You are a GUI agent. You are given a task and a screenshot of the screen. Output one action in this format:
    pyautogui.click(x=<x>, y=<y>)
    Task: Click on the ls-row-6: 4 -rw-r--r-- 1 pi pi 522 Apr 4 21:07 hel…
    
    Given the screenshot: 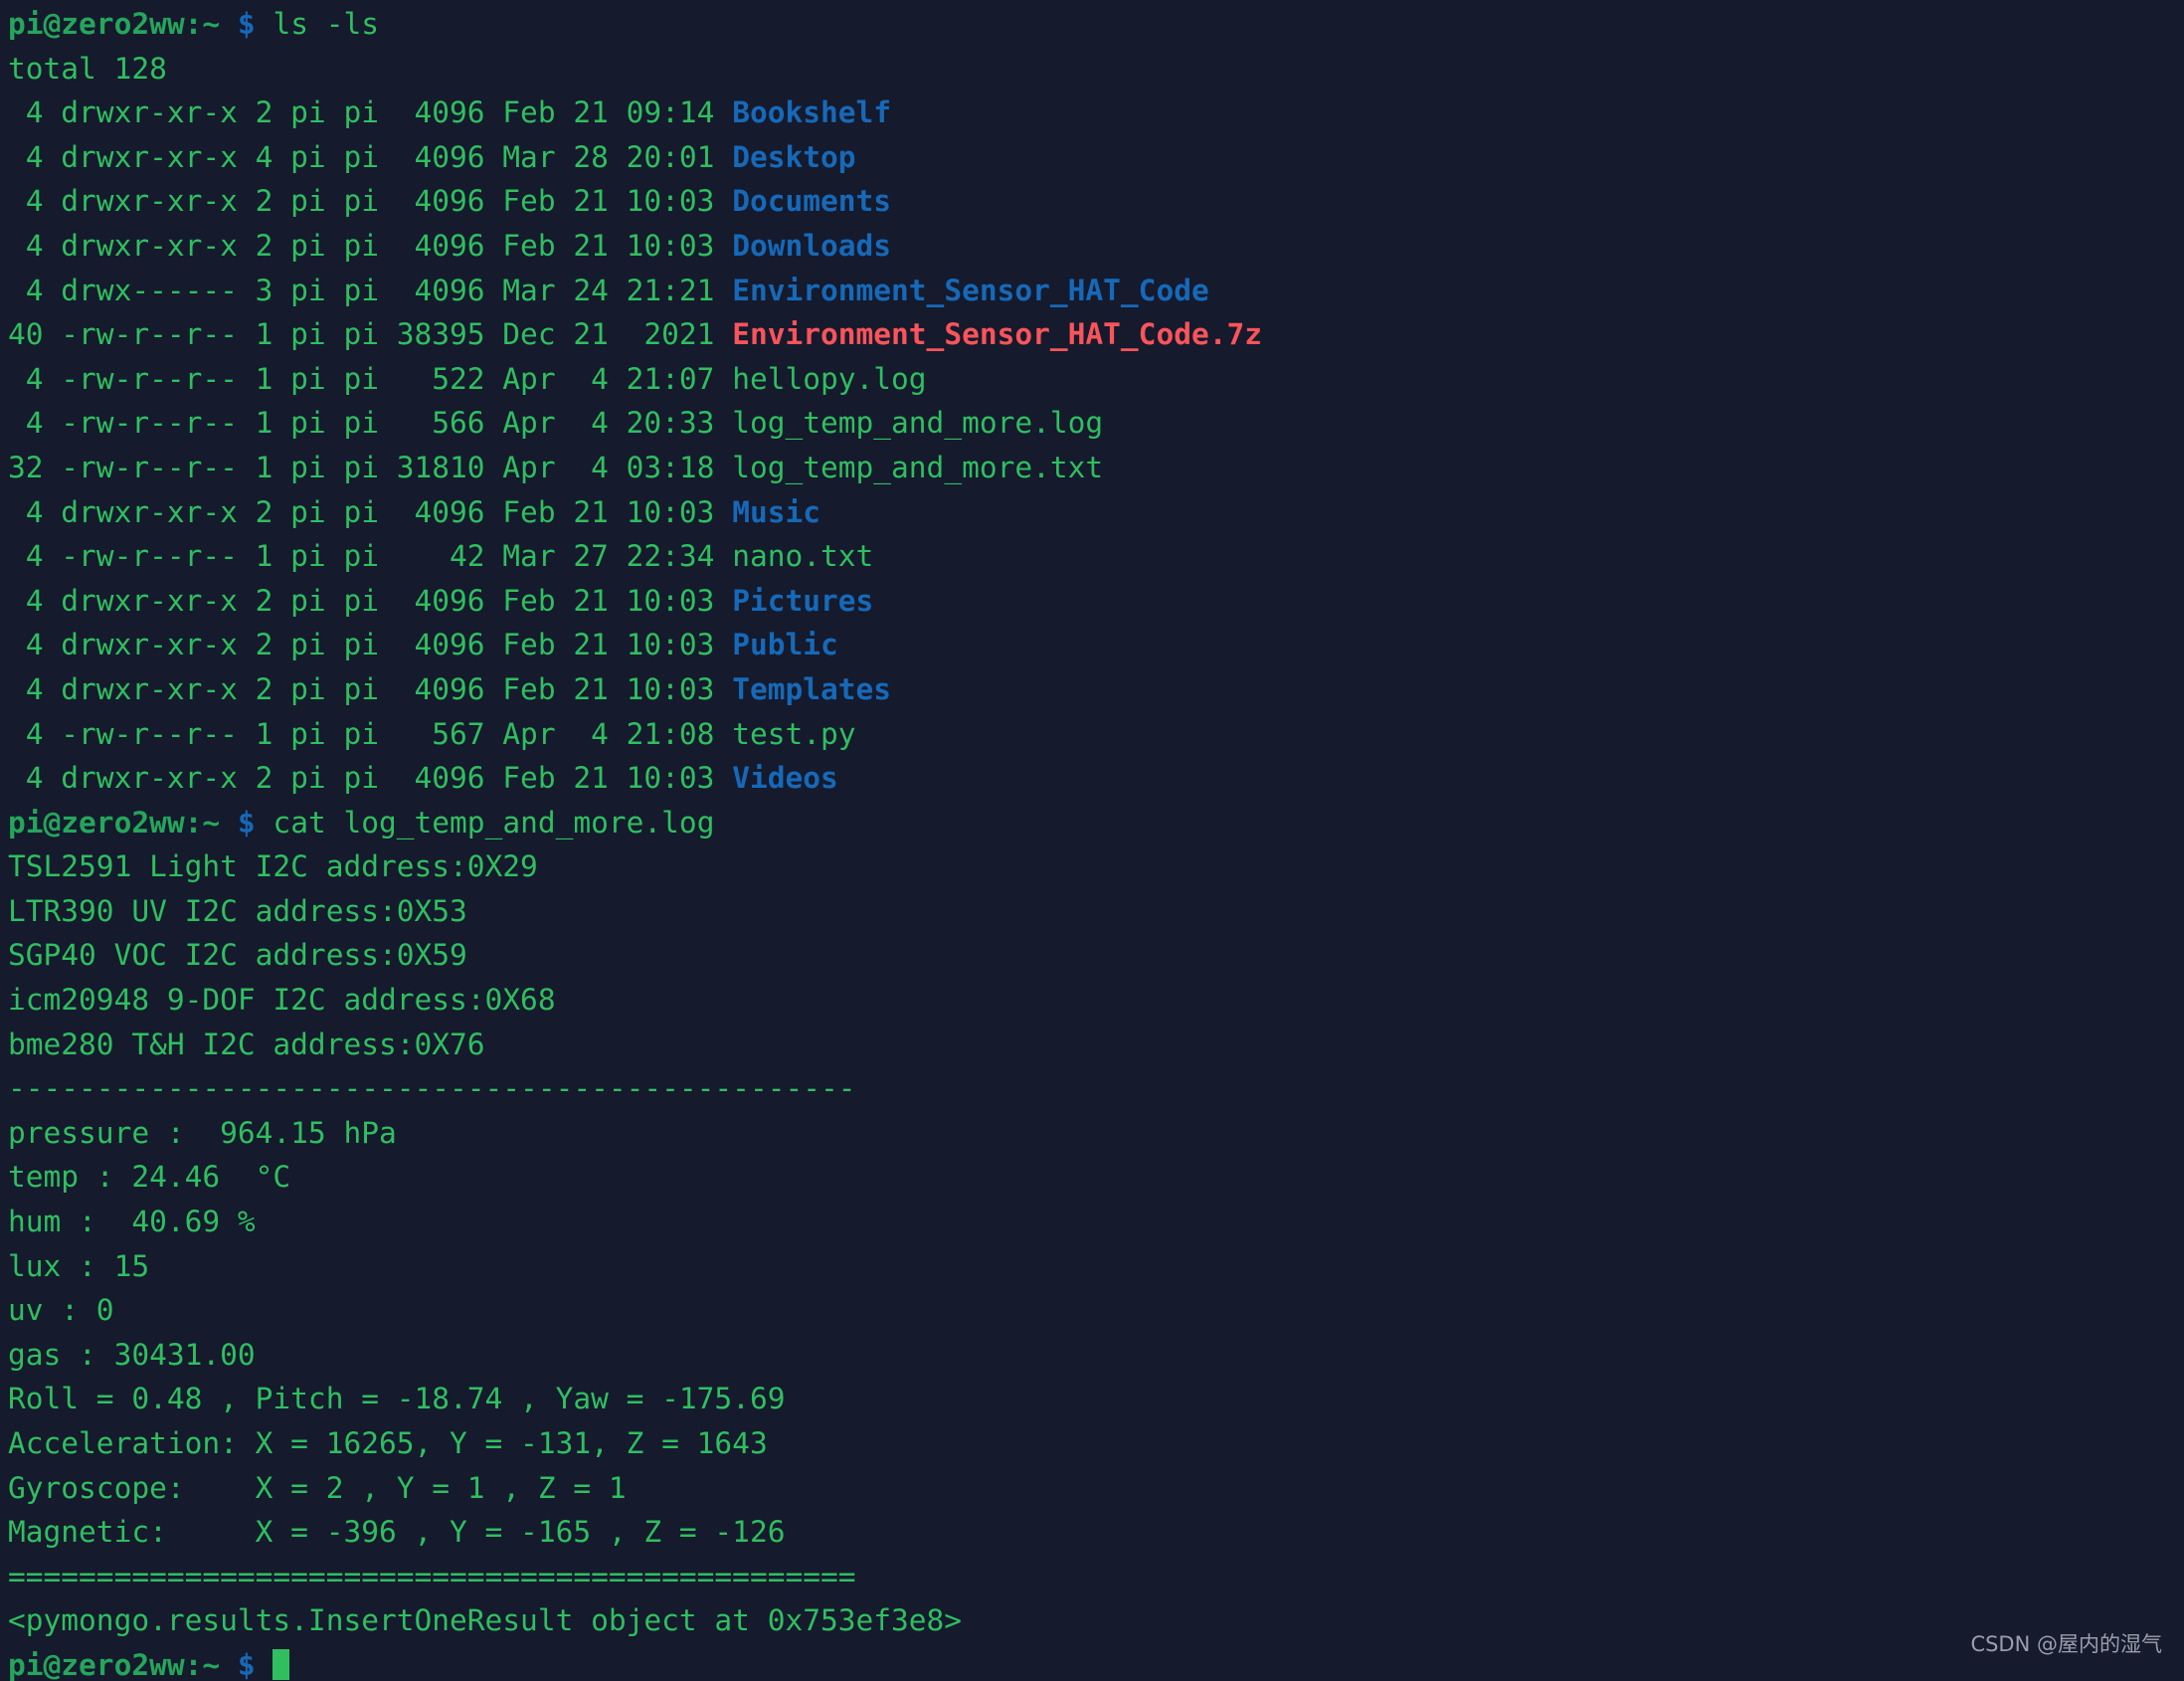 What is the action you would take?
    pyautogui.click(x=1096, y=379)
    